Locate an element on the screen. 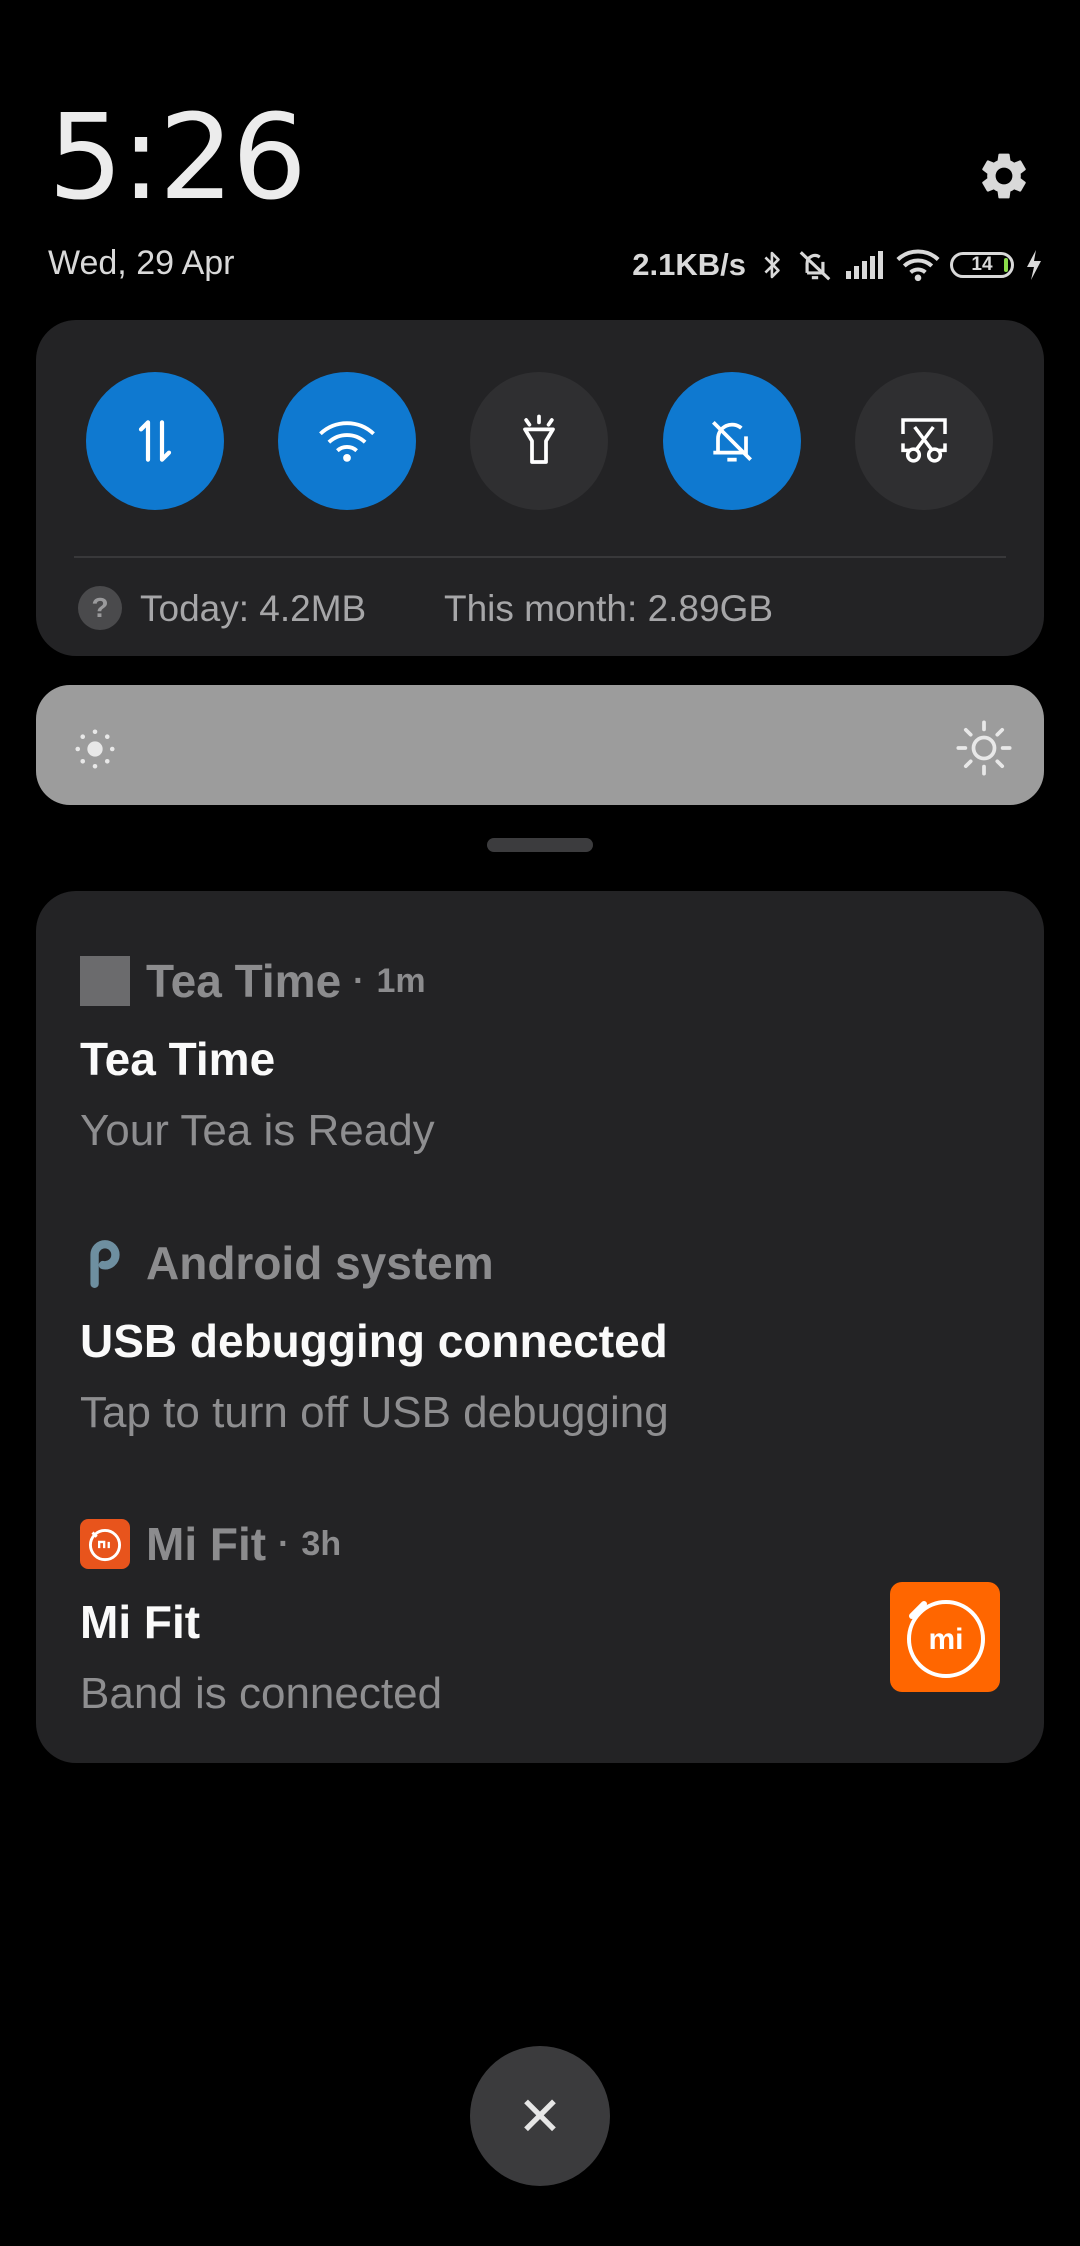  data-usage-today: Today: 4.2MB is located at coordinates (253, 609).